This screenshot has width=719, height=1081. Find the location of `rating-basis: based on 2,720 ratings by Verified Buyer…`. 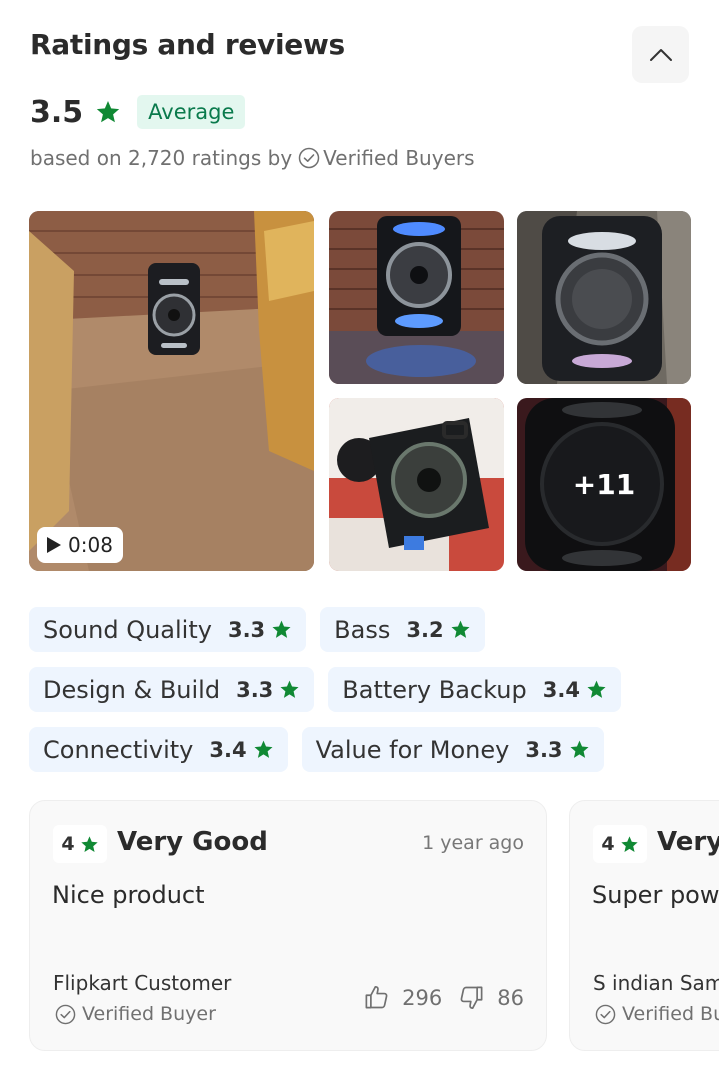

rating-basis: based on 2,720 ratings by Verified Buyer… is located at coordinates (252, 158).